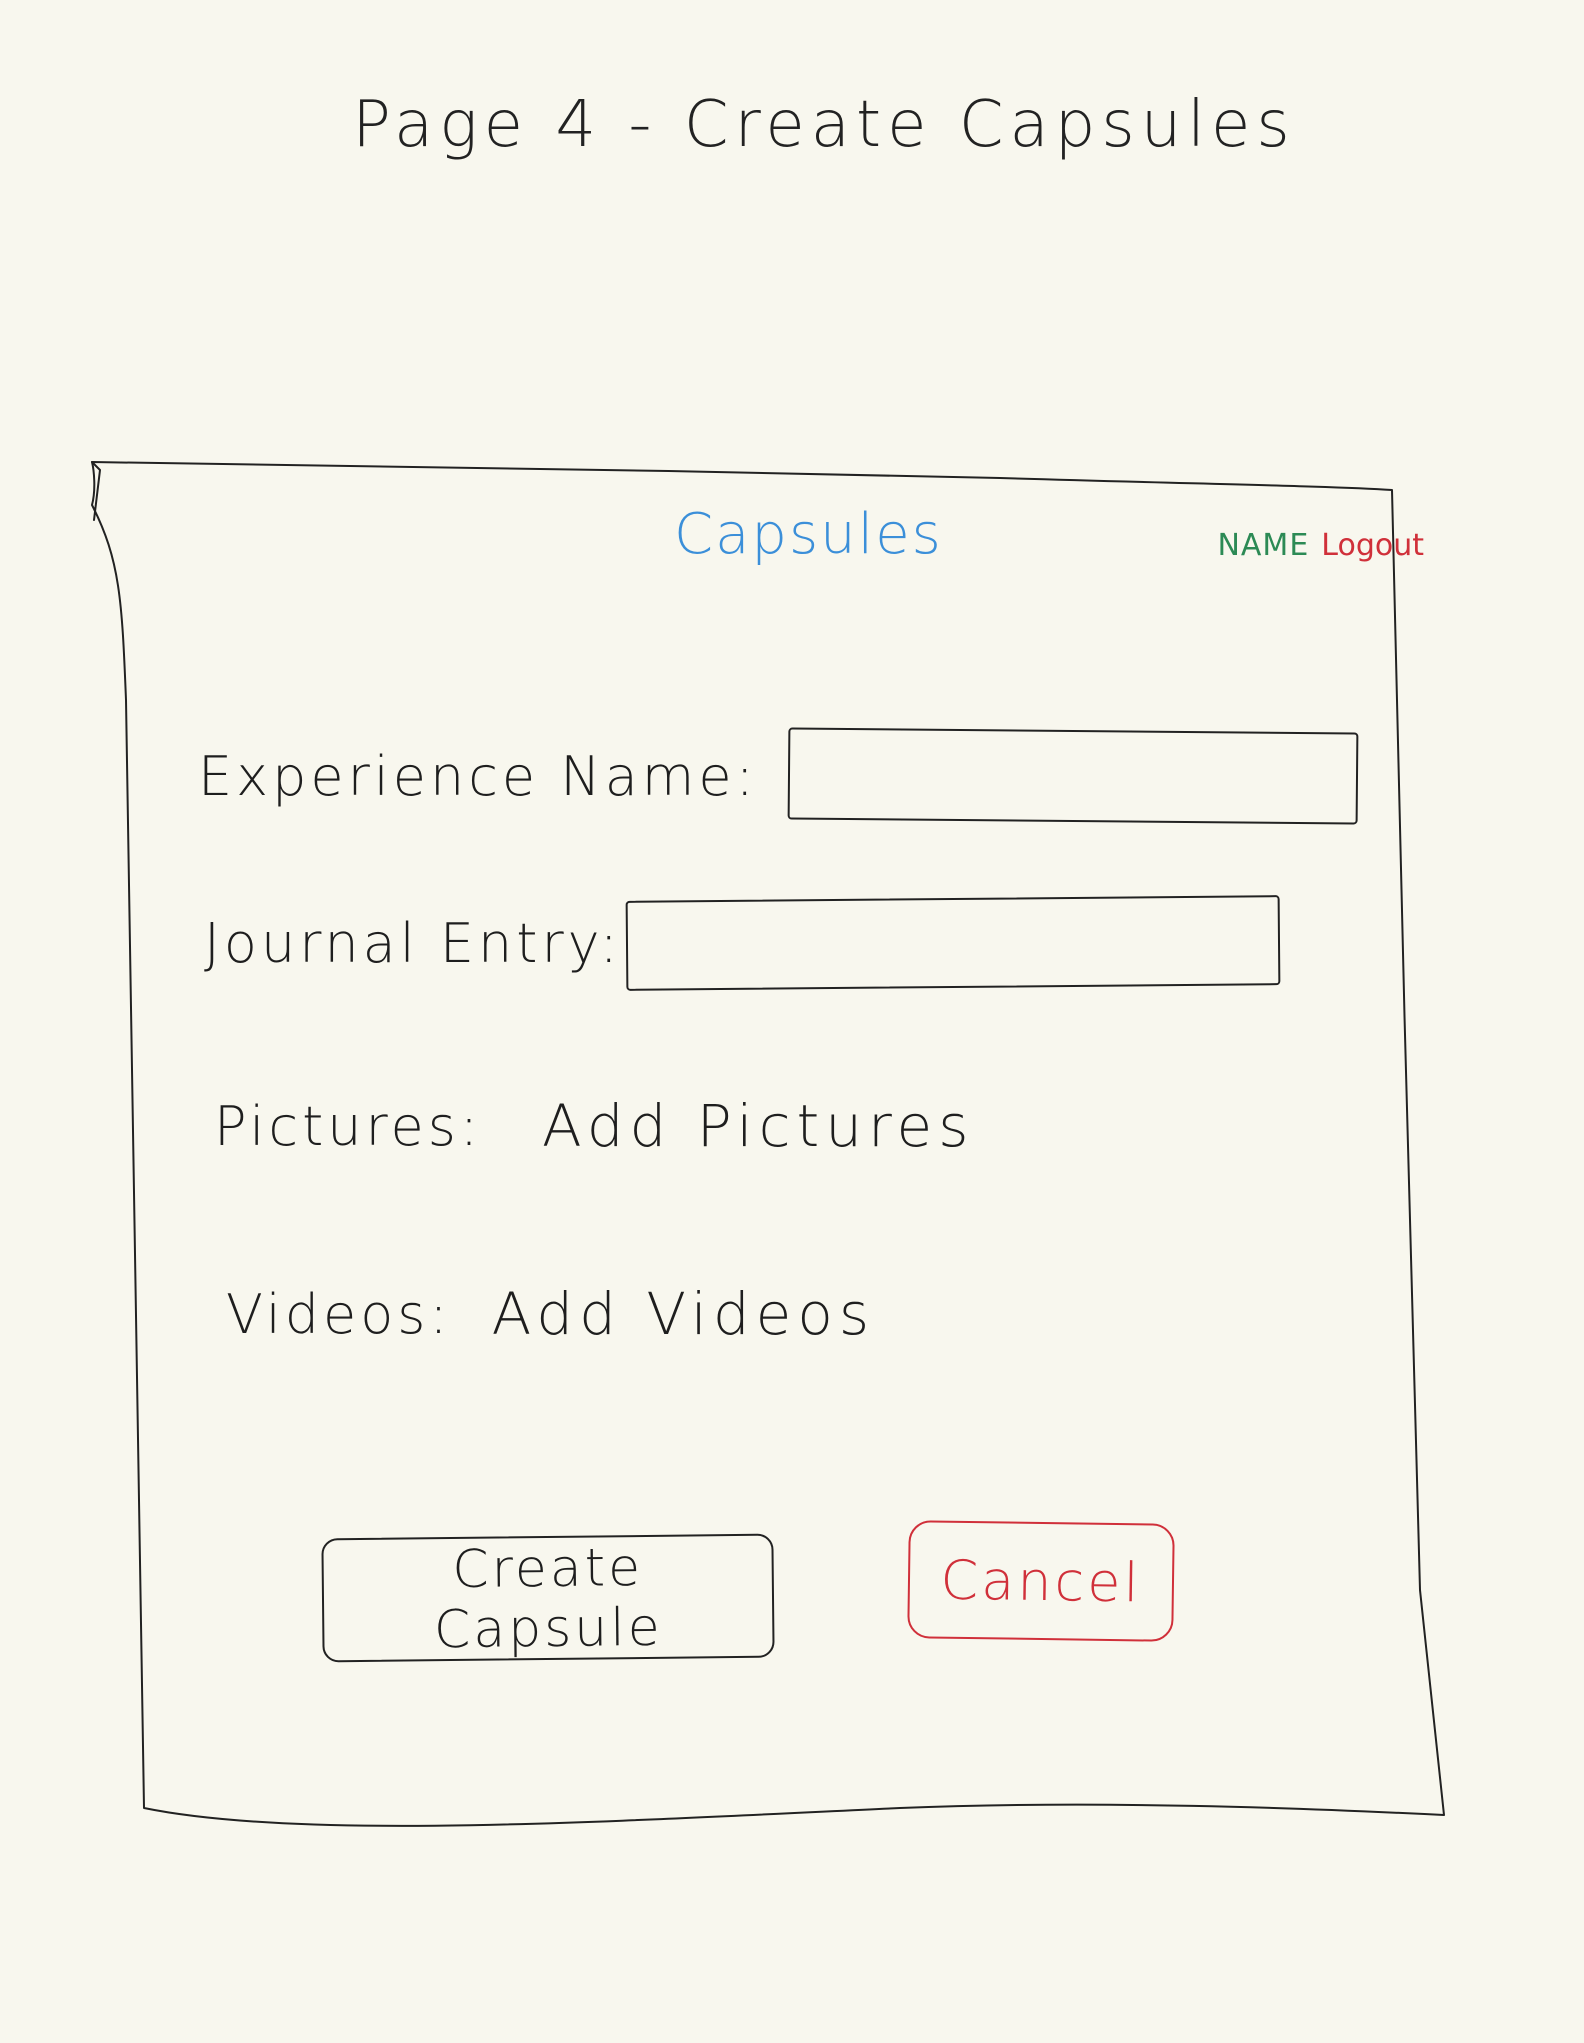 The height and width of the screenshot is (2043, 1584). What do you see at coordinates (1320, 545) in the screenshot?
I see `user-area: NAME Logout` at bounding box center [1320, 545].